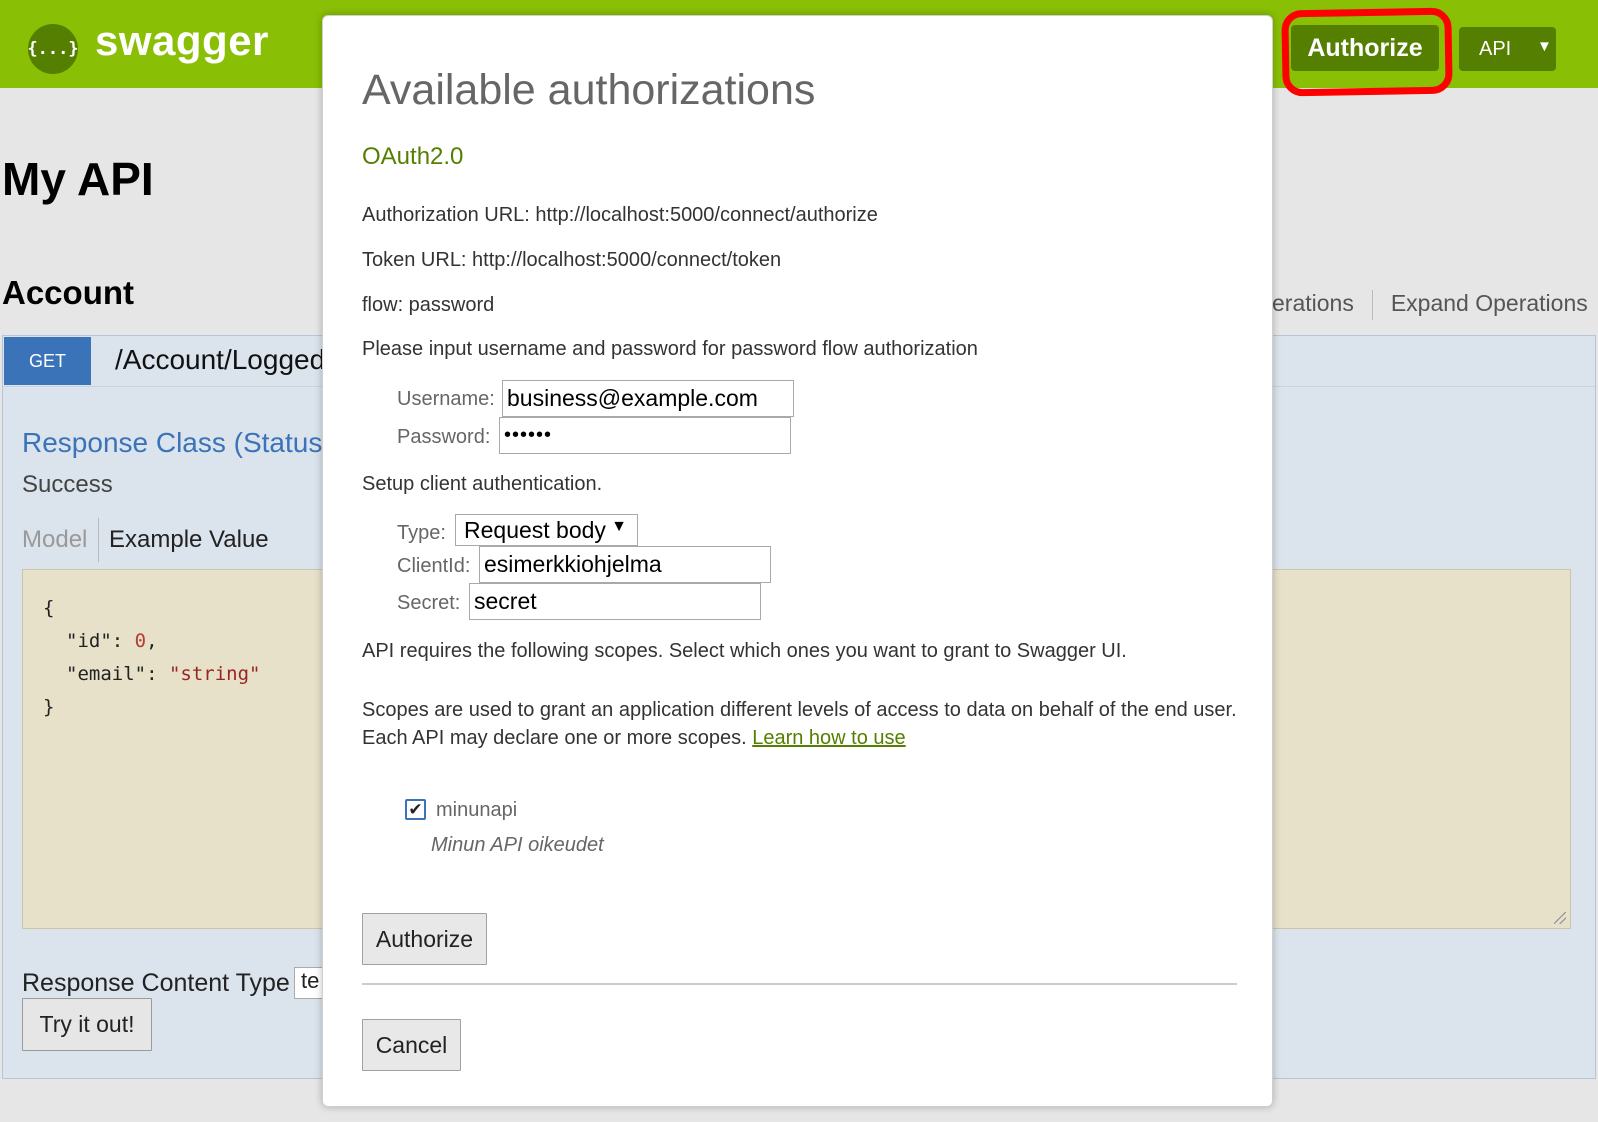 This screenshot has width=1598, height=1122. I want to click on try-it-out-button: Try it out!, so click(87, 1024).